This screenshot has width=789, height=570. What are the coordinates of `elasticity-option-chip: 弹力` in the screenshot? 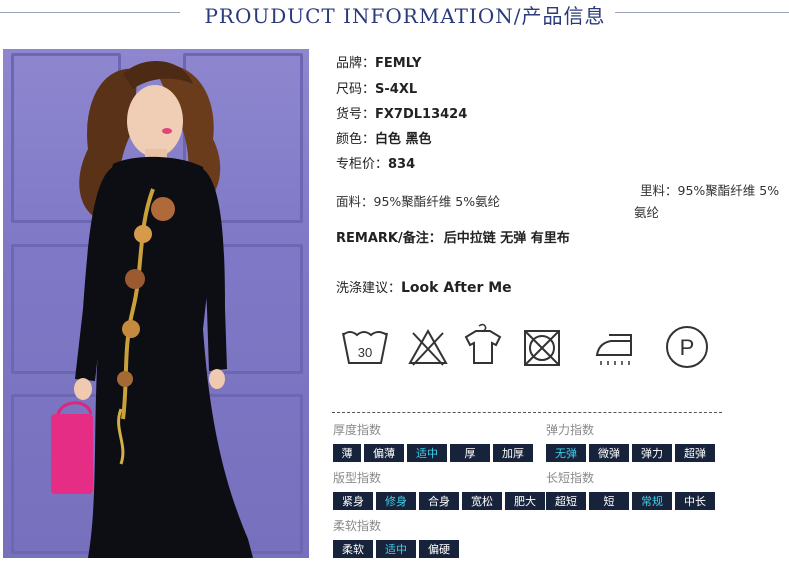 It's located at (652, 453).